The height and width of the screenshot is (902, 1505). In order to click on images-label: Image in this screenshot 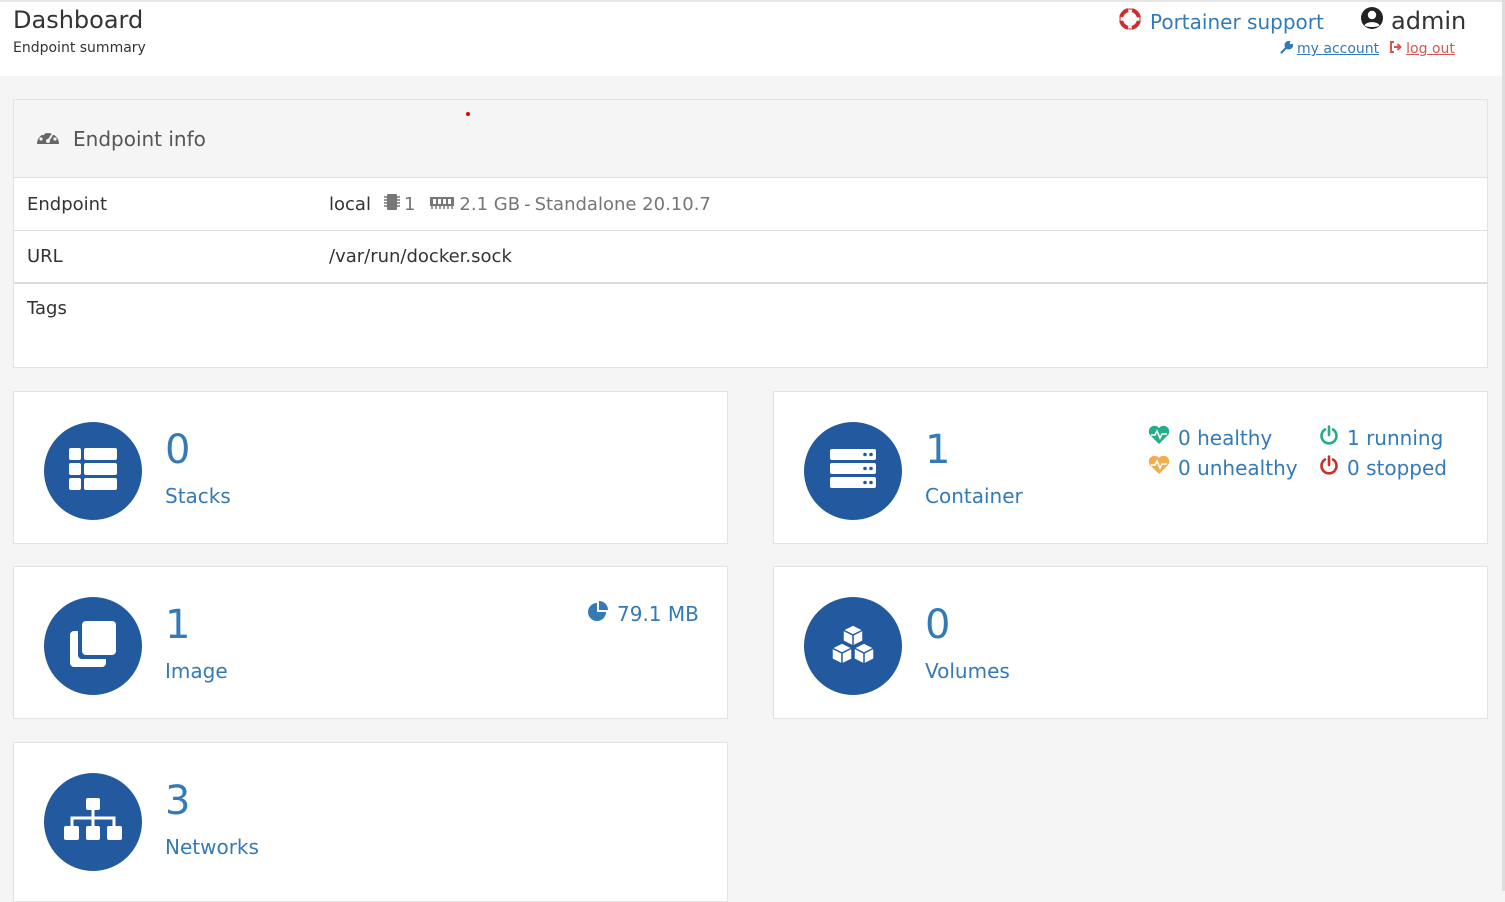, I will do `click(196, 671)`.